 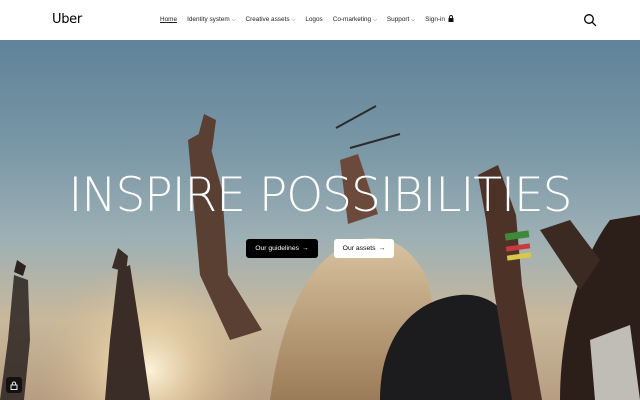 I want to click on our-guidelines-button: Our guidelines →, so click(x=282, y=248).